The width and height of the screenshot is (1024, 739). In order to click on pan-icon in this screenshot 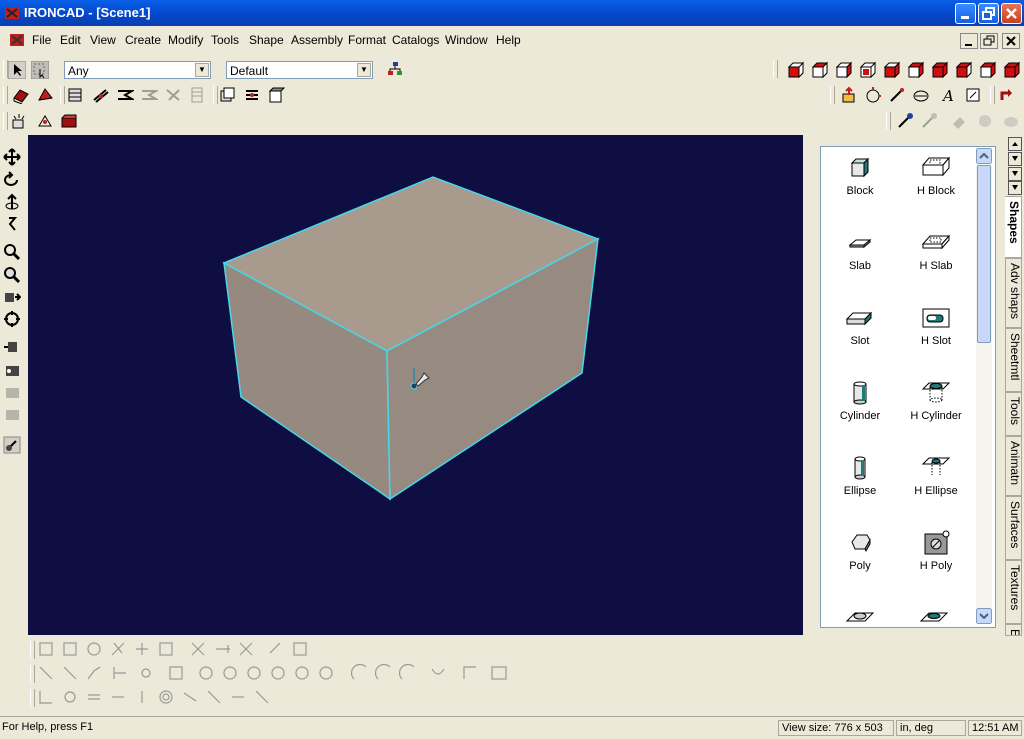, I will do `click(12, 157)`.